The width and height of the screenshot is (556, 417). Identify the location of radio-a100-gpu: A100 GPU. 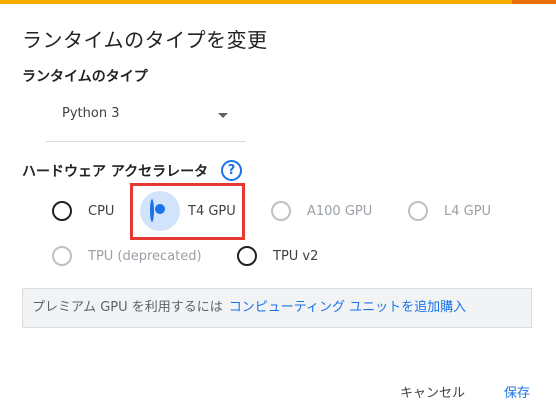
(321, 211).